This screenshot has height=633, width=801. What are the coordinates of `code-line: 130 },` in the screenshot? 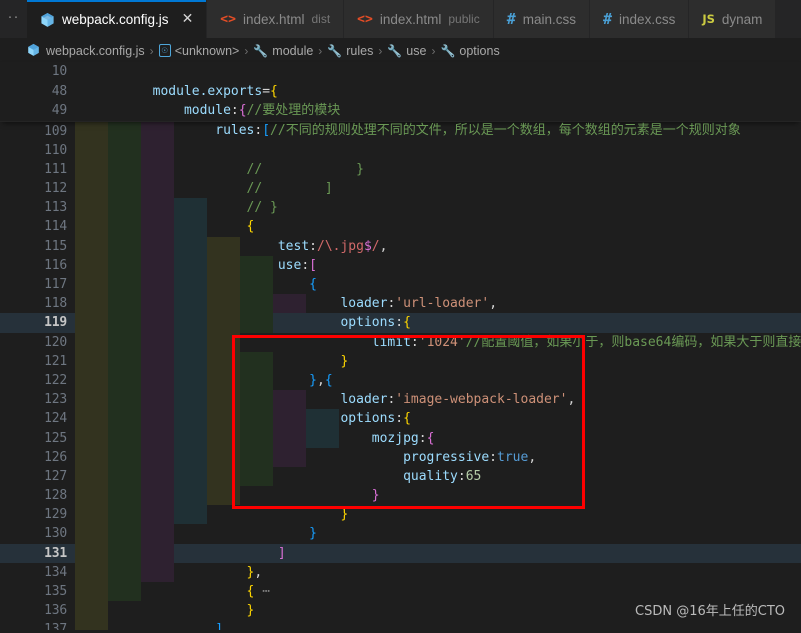 It's located at (400, 552).